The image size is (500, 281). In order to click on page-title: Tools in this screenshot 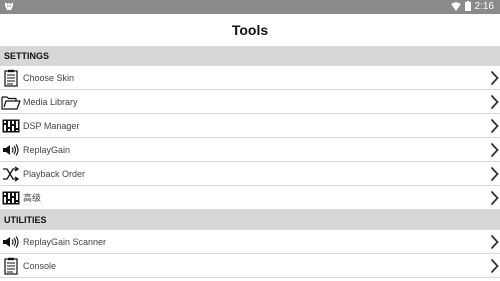, I will do `click(250, 30)`.